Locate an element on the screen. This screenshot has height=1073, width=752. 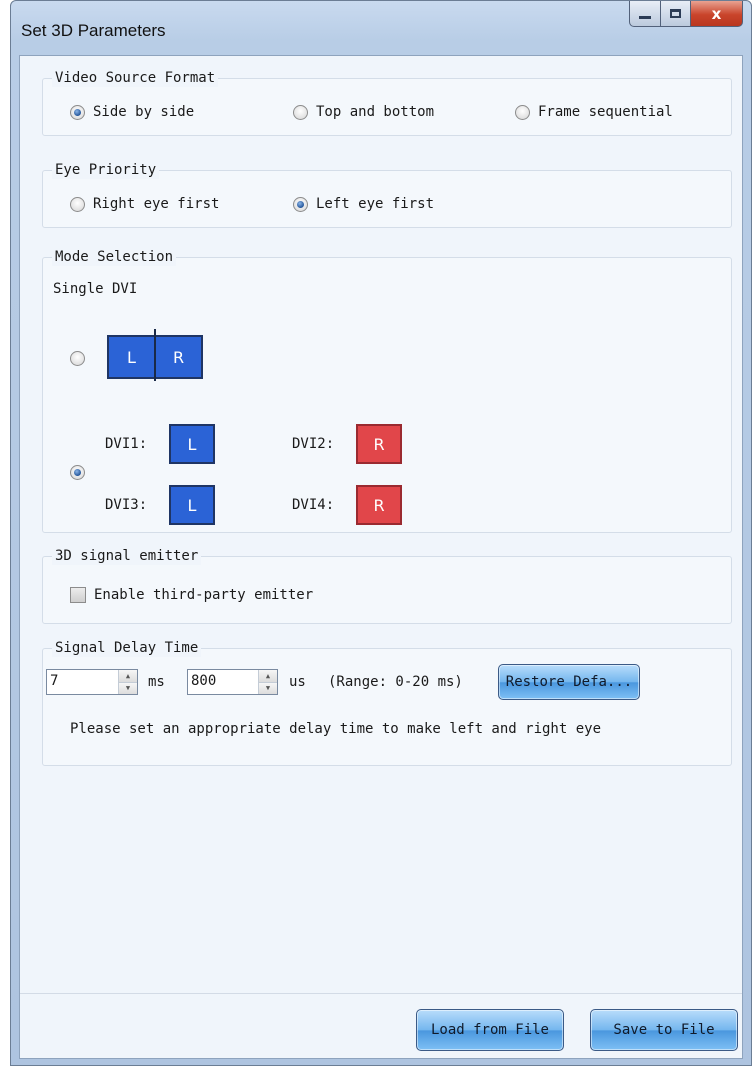
maximize-icon is located at coordinates (675, 13).